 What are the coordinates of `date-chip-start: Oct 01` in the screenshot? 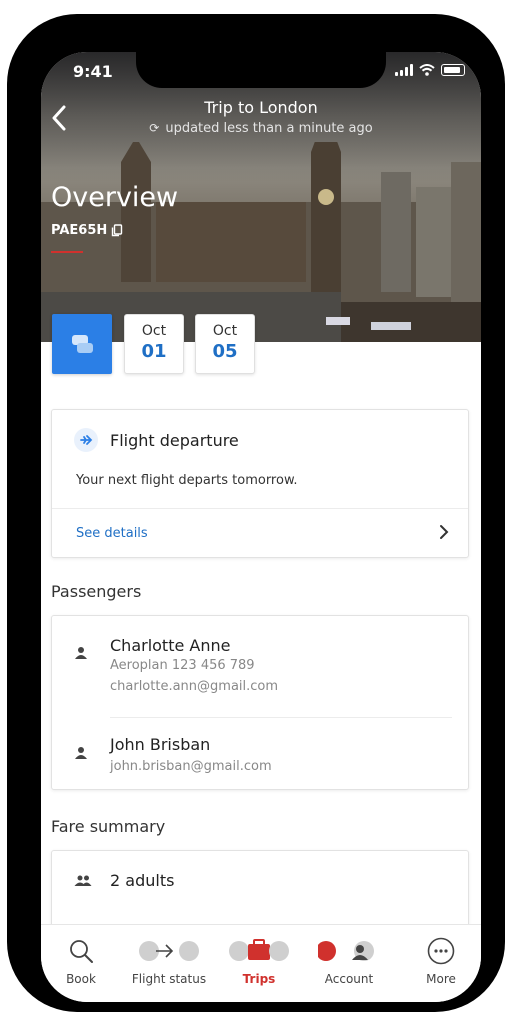 It's located at (154, 344).